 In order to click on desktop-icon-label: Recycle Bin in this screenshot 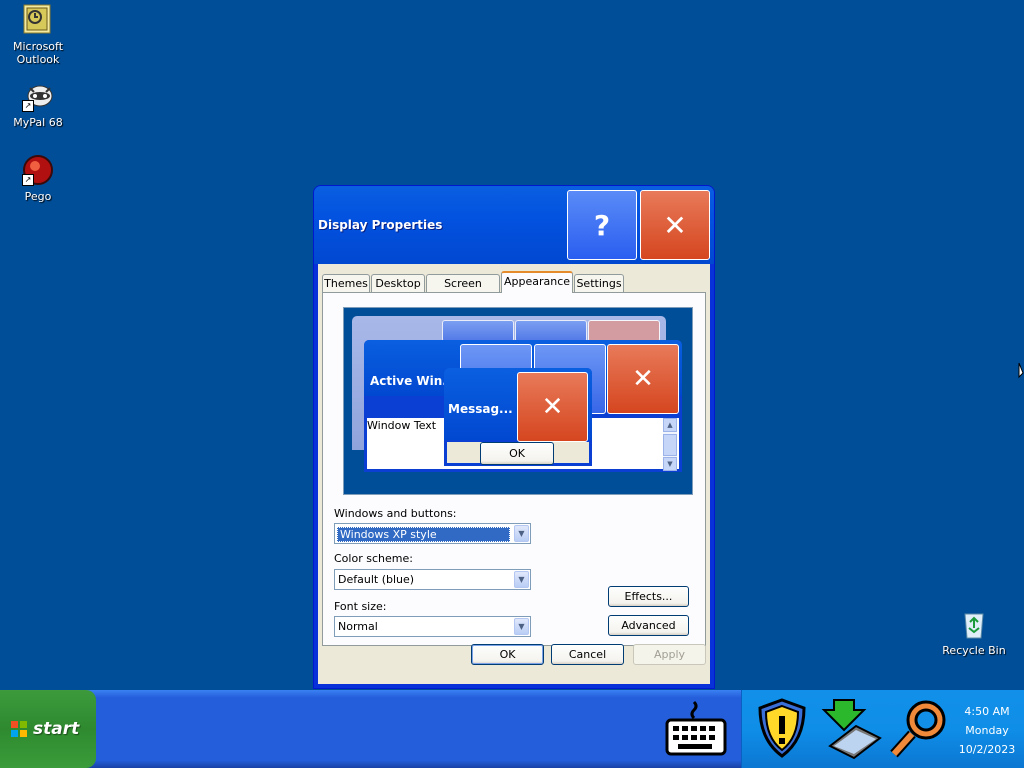, I will do `click(974, 650)`.